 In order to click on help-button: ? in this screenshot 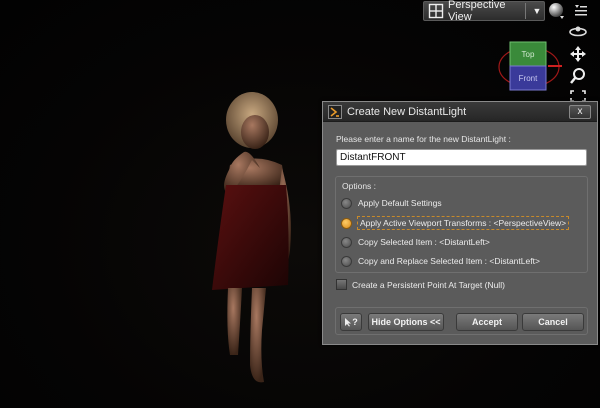, I will do `click(351, 322)`.